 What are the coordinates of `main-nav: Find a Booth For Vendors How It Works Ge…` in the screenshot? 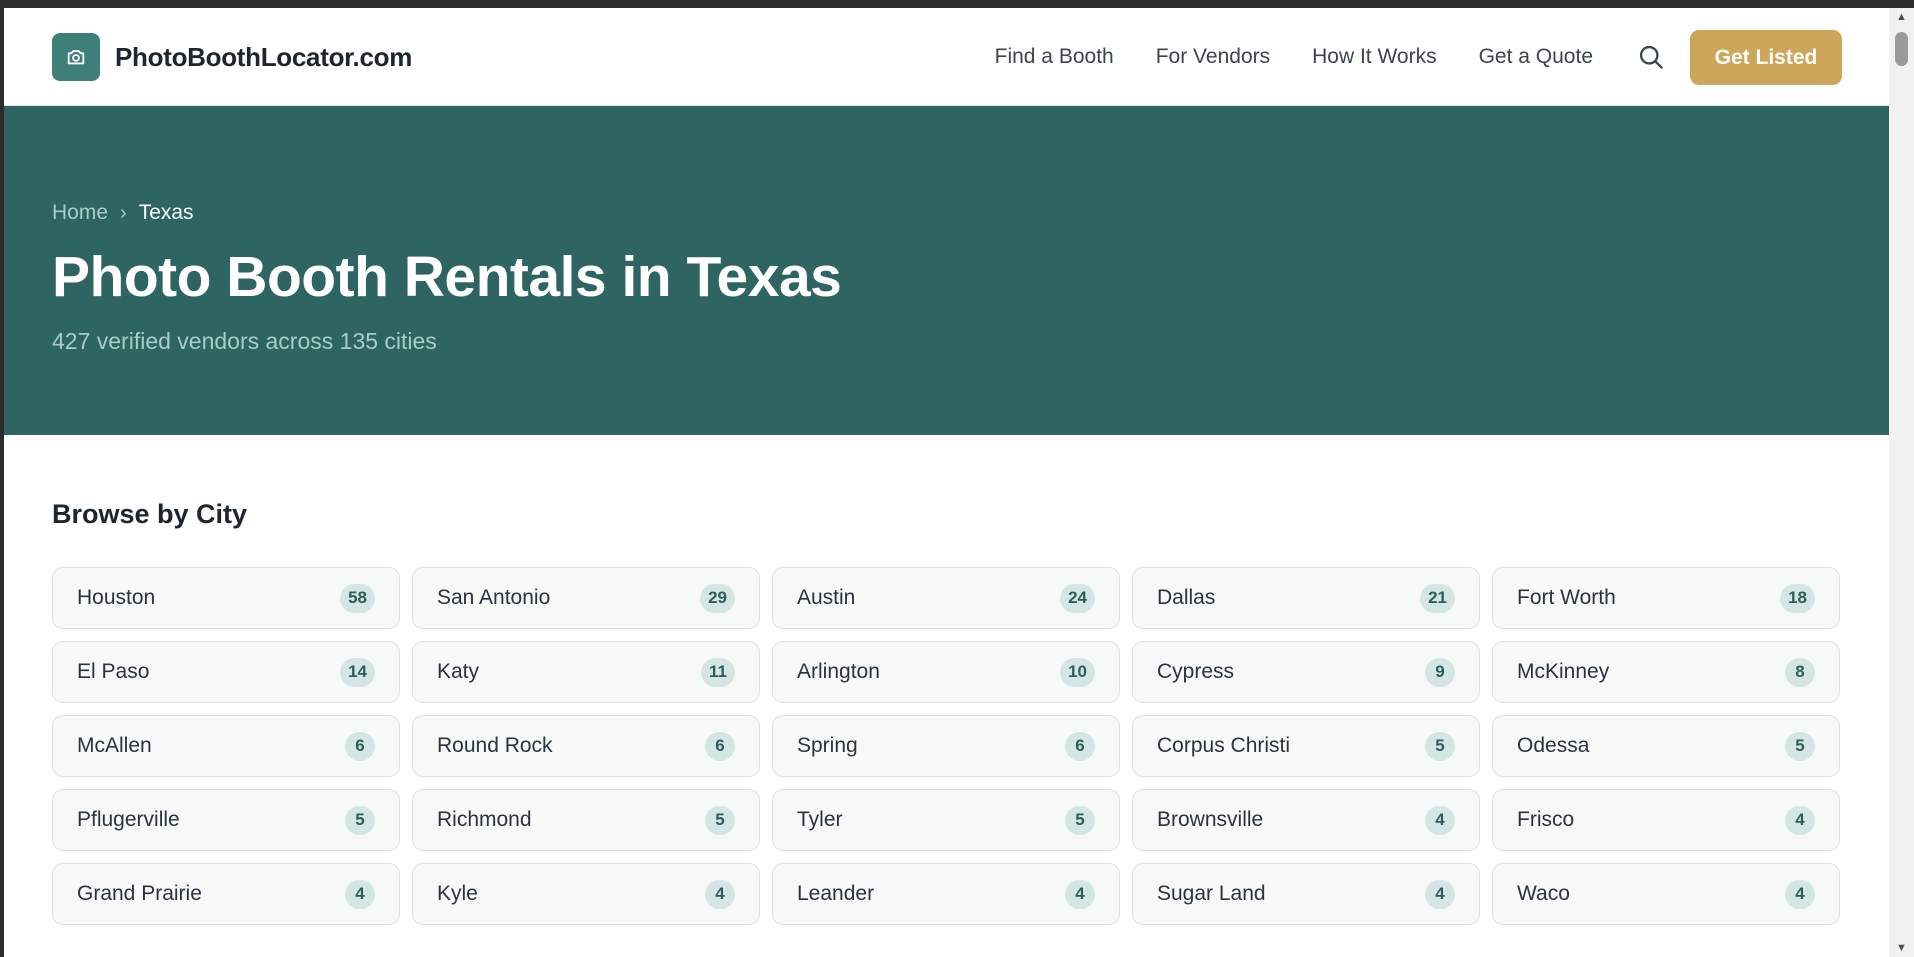 It's located at (1294, 57).